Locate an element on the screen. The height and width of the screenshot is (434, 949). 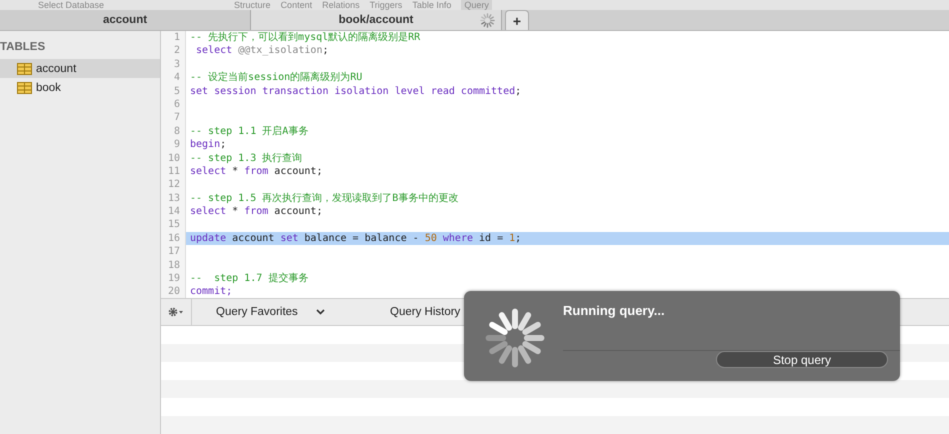
line-number: 19 is located at coordinates (173, 279).